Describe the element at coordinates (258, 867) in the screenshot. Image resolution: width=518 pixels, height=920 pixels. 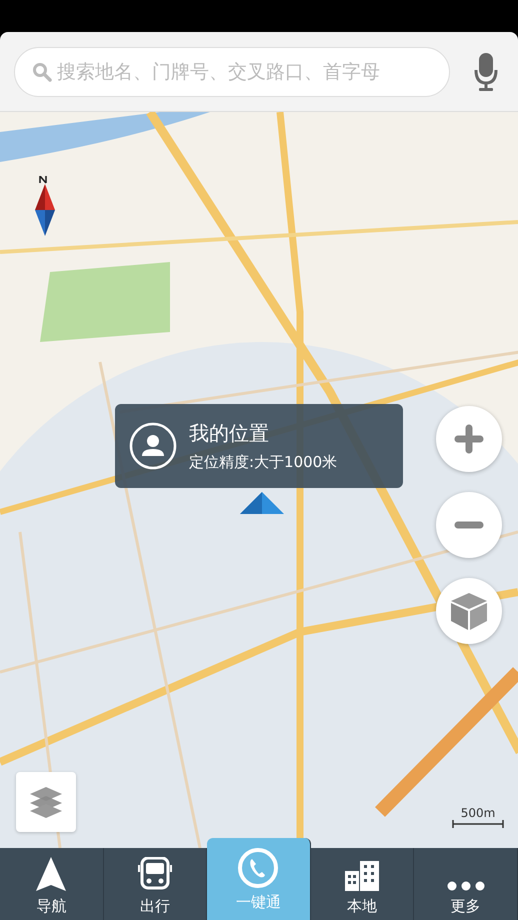
I see `phone-icon` at that location.